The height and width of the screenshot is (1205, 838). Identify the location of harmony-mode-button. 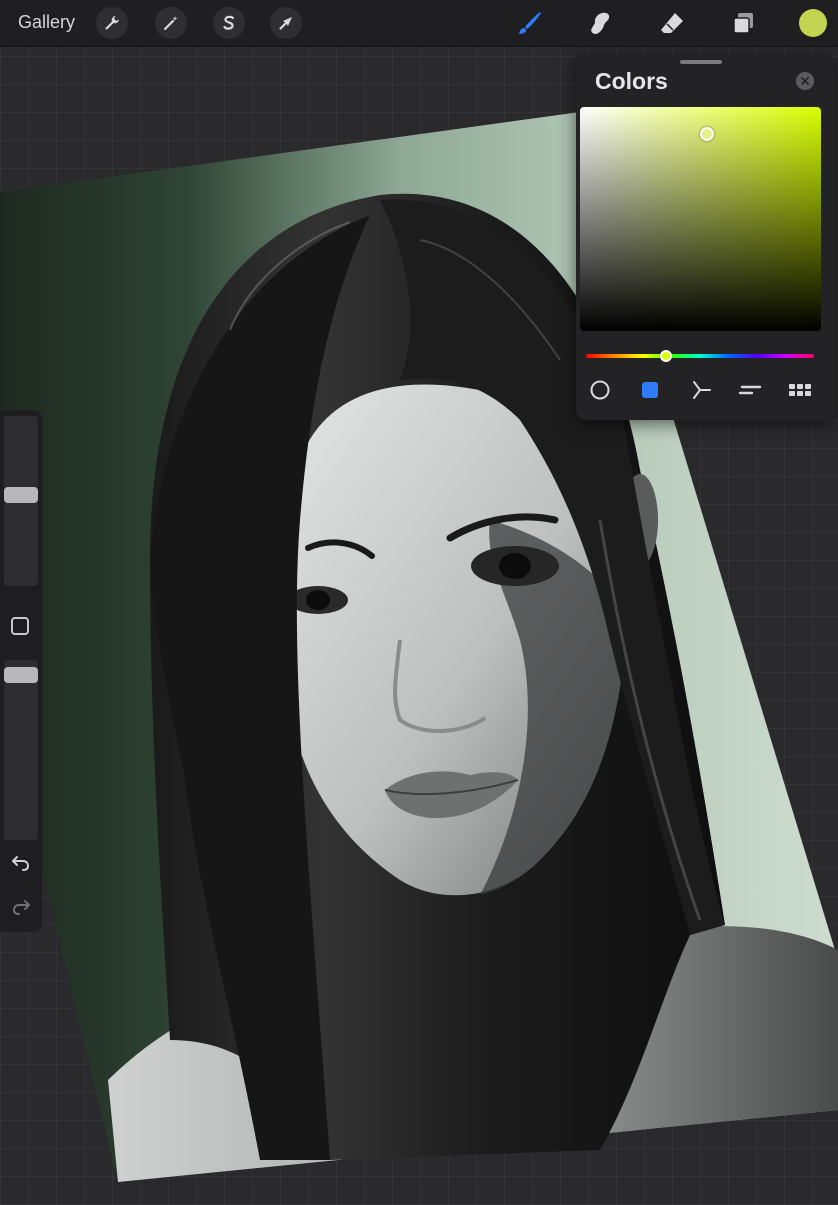
(701, 390).